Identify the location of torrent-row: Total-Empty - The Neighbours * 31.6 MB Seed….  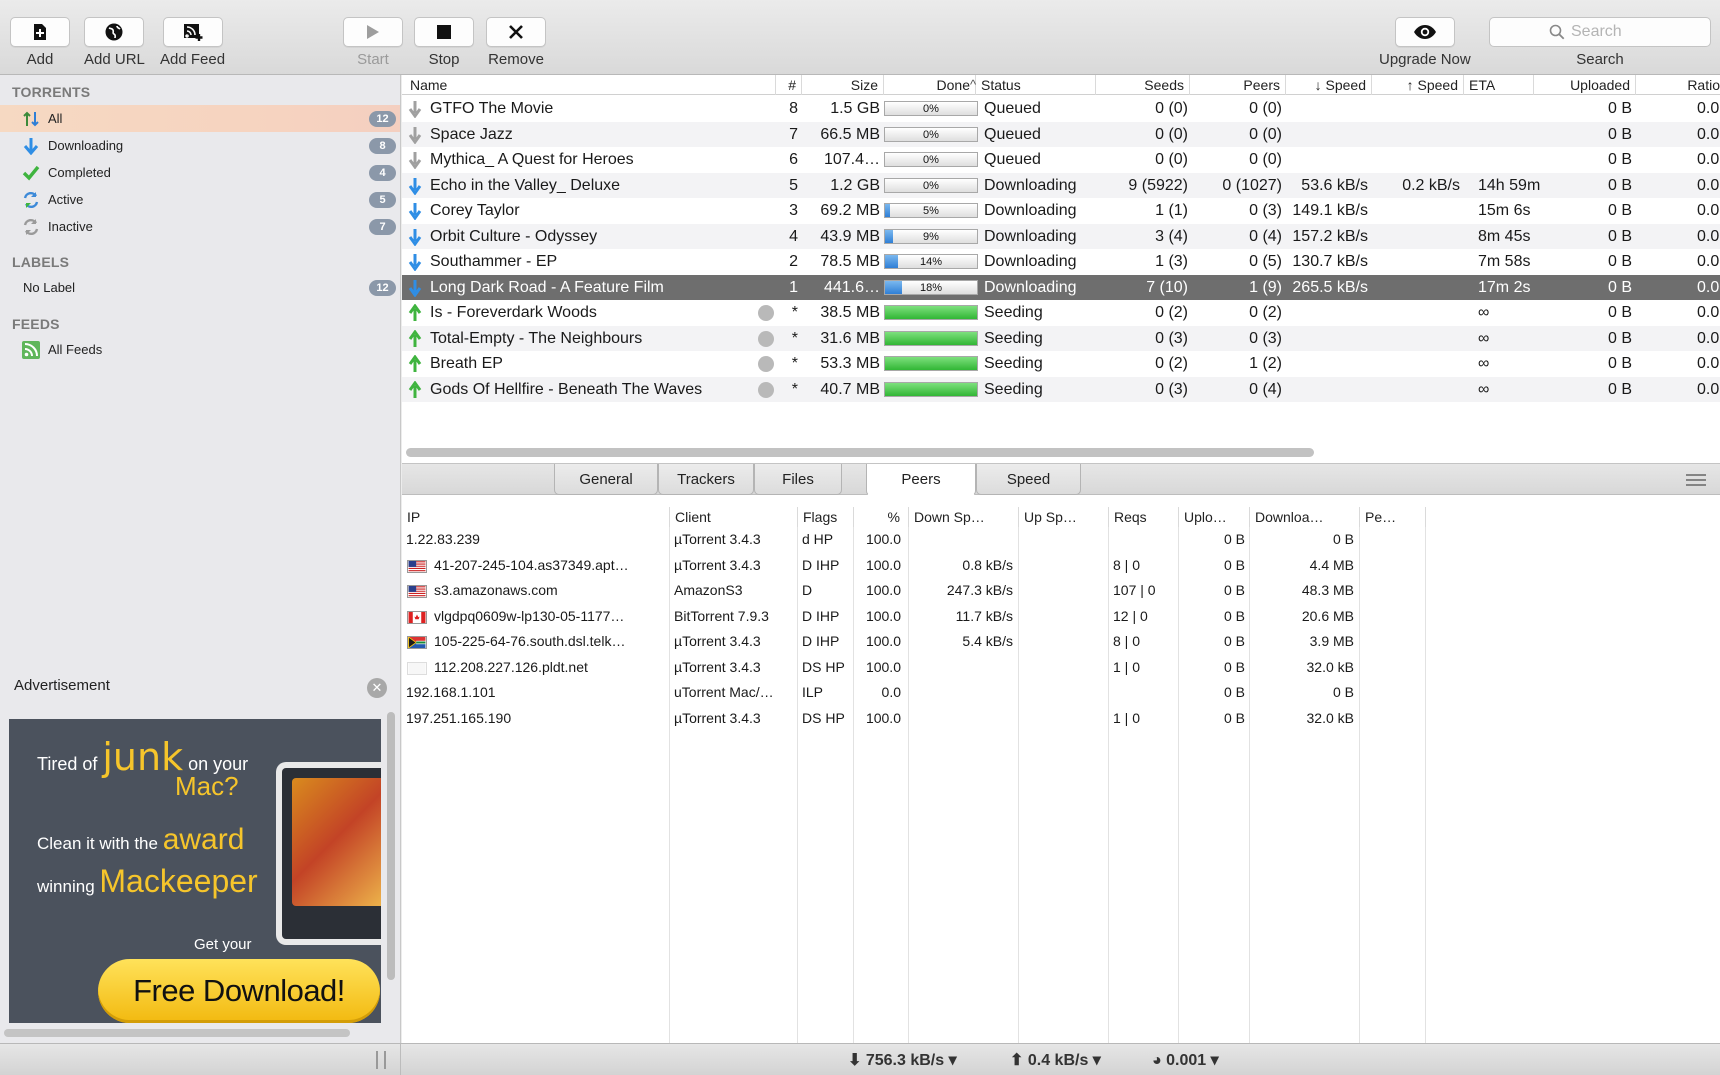
(1061, 338).